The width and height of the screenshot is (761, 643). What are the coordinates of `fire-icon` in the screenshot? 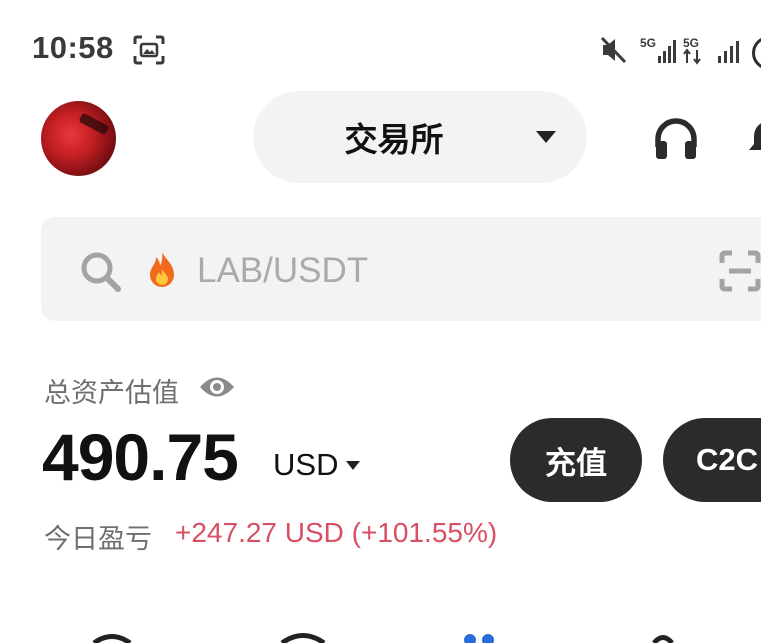 It's located at (162, 273).